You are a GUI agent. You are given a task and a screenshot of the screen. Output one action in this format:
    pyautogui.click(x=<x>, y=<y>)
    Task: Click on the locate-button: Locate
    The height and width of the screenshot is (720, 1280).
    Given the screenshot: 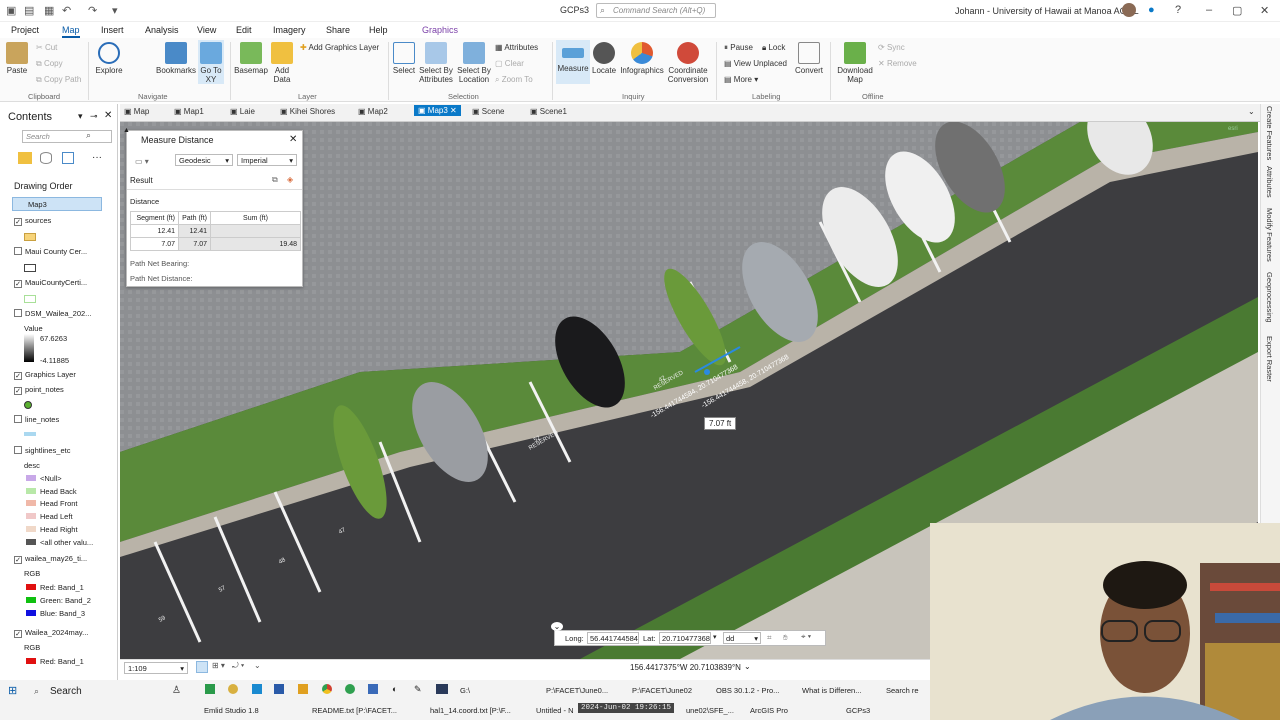 What is the action you would take?
    pyautogui.click(x=604, y=58)
    